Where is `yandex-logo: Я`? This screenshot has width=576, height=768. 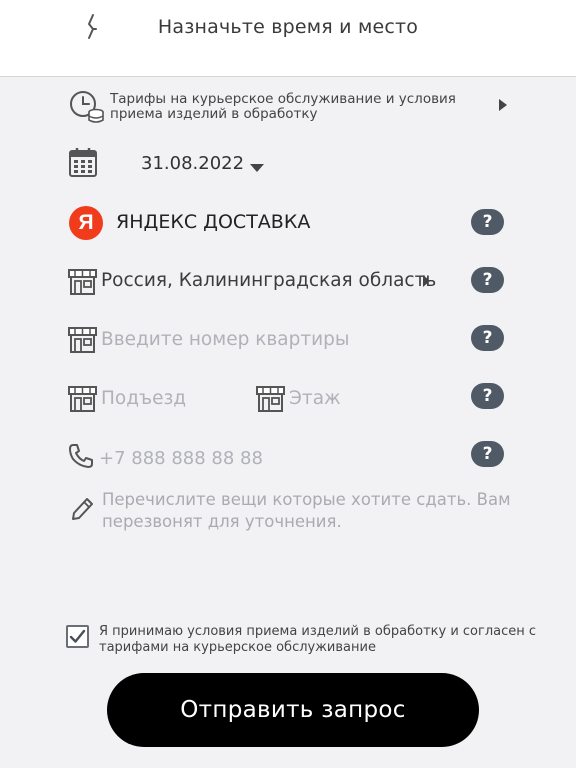 yandex-logo: Я is located at coordinates (86, 223).